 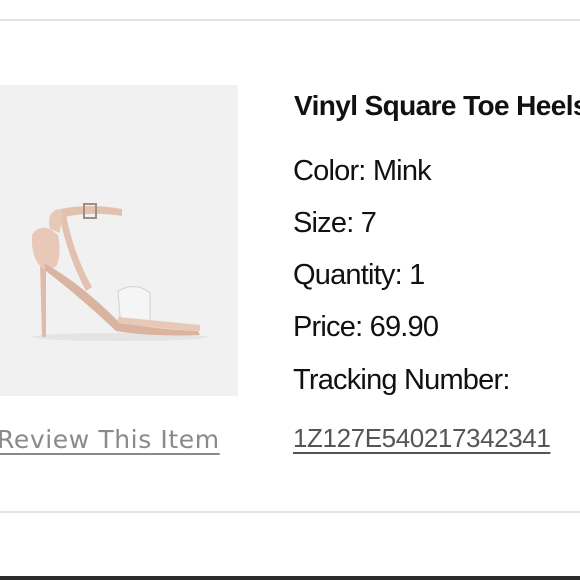 I want to click on tracking-label: Tracking Number:, so click(x=401, y=380).